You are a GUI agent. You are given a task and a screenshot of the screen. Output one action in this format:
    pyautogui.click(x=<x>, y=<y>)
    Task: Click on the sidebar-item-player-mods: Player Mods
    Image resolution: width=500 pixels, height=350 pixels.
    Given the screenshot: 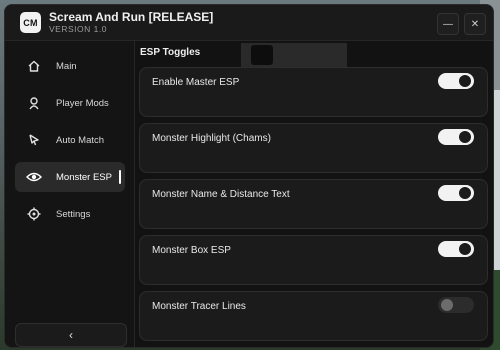 What is the action you would take?
    pyautogui.click(x=70, y=103)
    